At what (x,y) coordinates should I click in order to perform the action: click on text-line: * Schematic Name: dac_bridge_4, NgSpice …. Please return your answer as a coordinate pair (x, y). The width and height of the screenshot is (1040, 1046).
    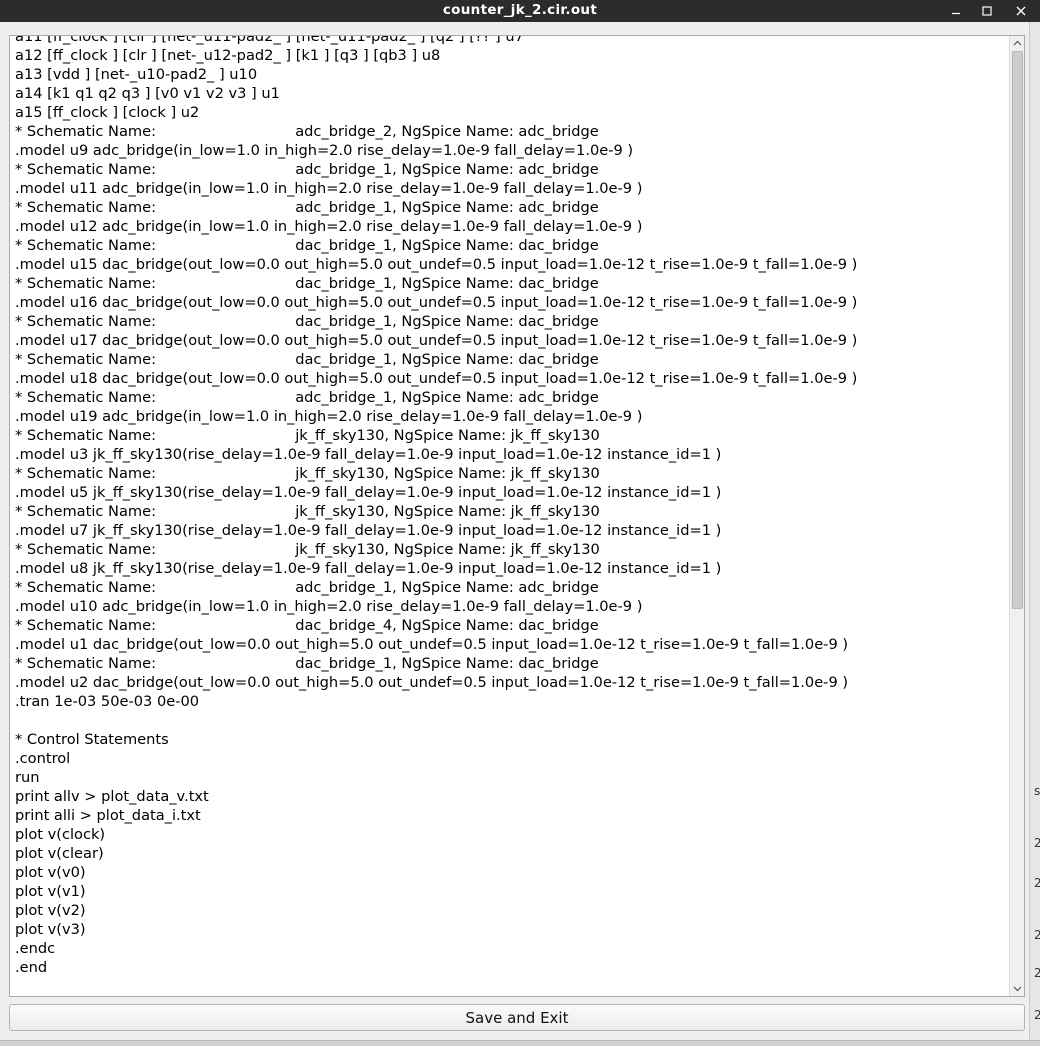
    Looking at the image, I should click on (307, 625).